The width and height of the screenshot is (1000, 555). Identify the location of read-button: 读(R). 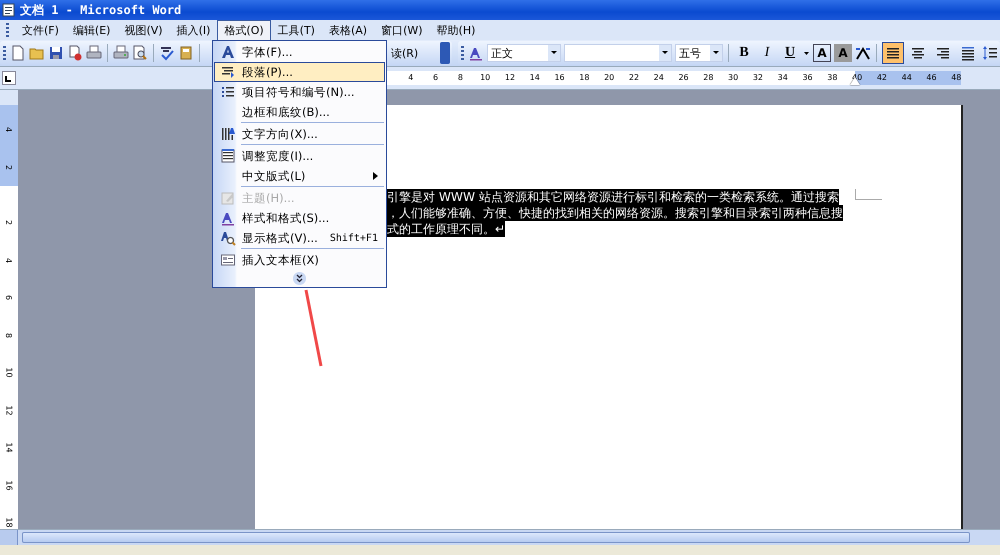
(404, 53).